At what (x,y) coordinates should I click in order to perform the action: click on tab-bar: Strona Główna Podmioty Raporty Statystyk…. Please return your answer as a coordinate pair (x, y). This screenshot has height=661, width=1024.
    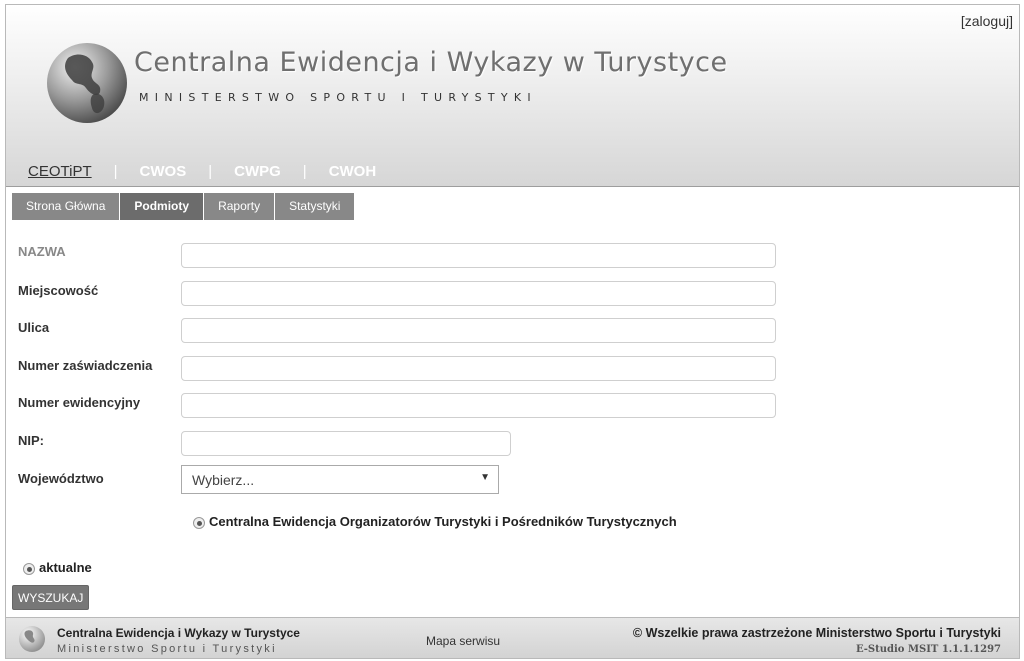
    Looking at the image, I should click on (184, 206).